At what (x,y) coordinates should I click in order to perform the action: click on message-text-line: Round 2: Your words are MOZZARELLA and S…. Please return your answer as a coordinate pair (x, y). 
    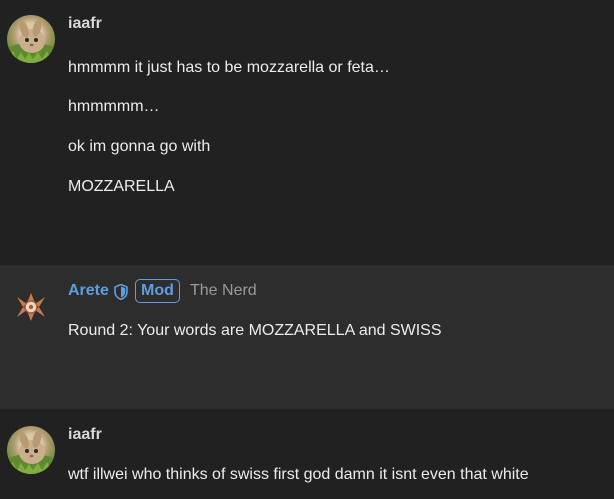
    Looking at the image, I should click on (255, 330).